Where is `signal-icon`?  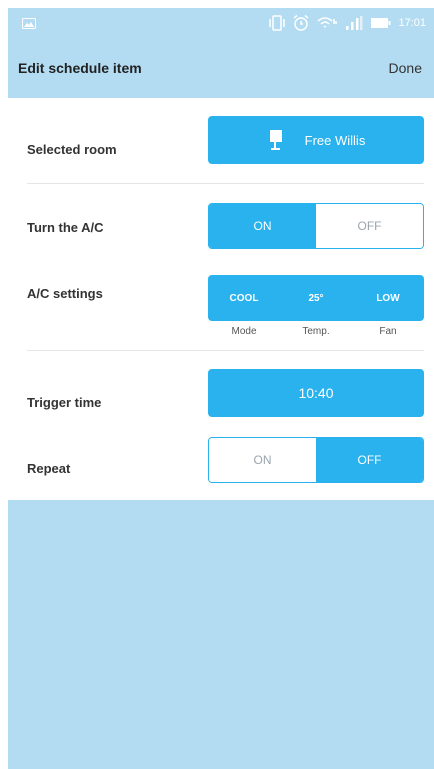 signal-icon is located at coordinates (354, 23).